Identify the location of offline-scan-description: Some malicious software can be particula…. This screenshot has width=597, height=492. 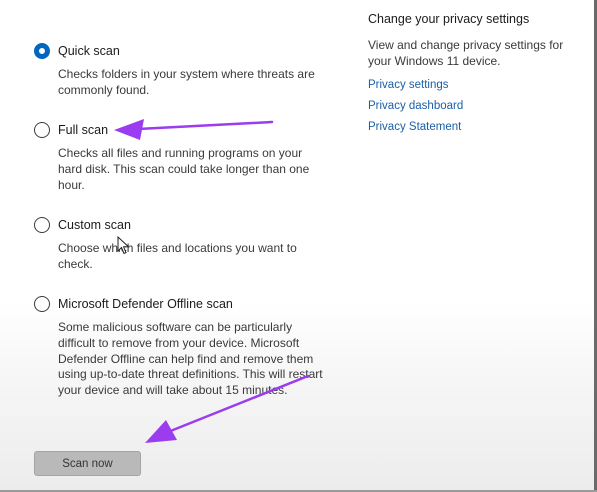
(190, 359).